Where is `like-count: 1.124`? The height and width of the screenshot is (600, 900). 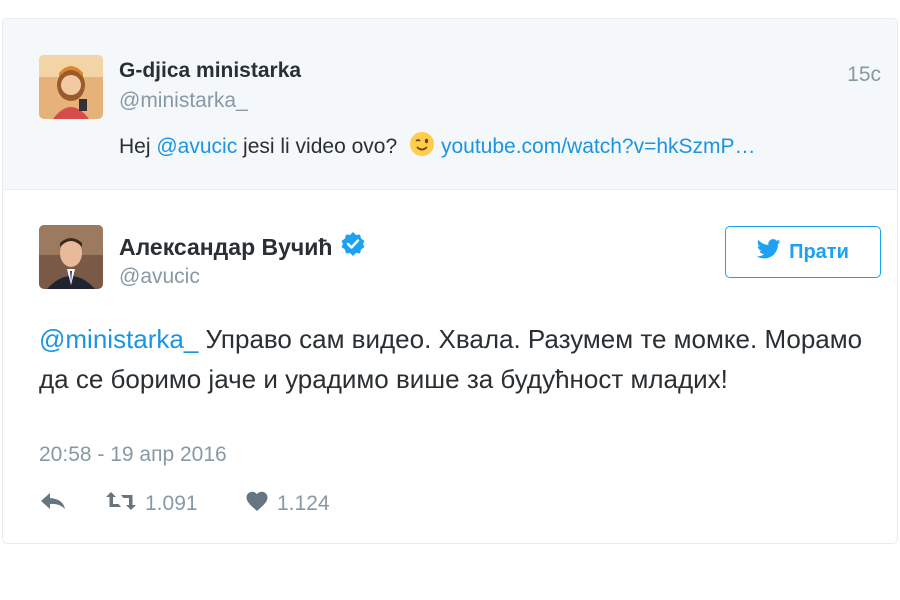 like-count: 1.124 is located at coordinates (303, 503).